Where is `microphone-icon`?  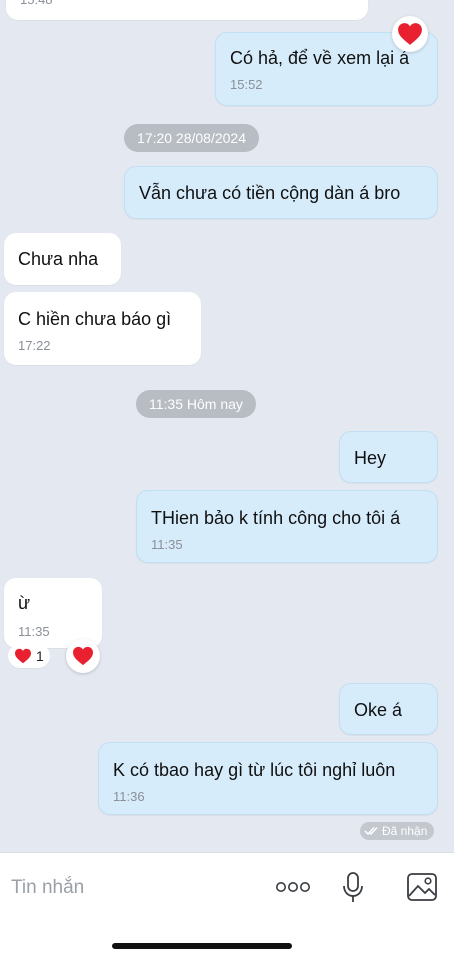 microphone-icon is located at coordinates (353, 887).